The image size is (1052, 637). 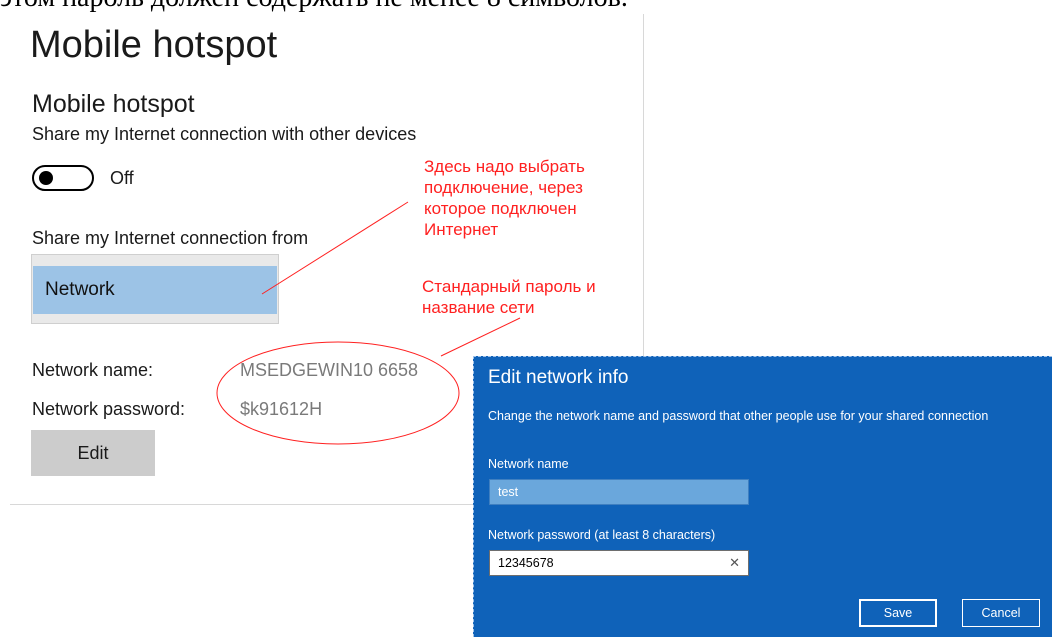 I want to click on dialog-network-name-label: Network name, so click(x=528, y=464).